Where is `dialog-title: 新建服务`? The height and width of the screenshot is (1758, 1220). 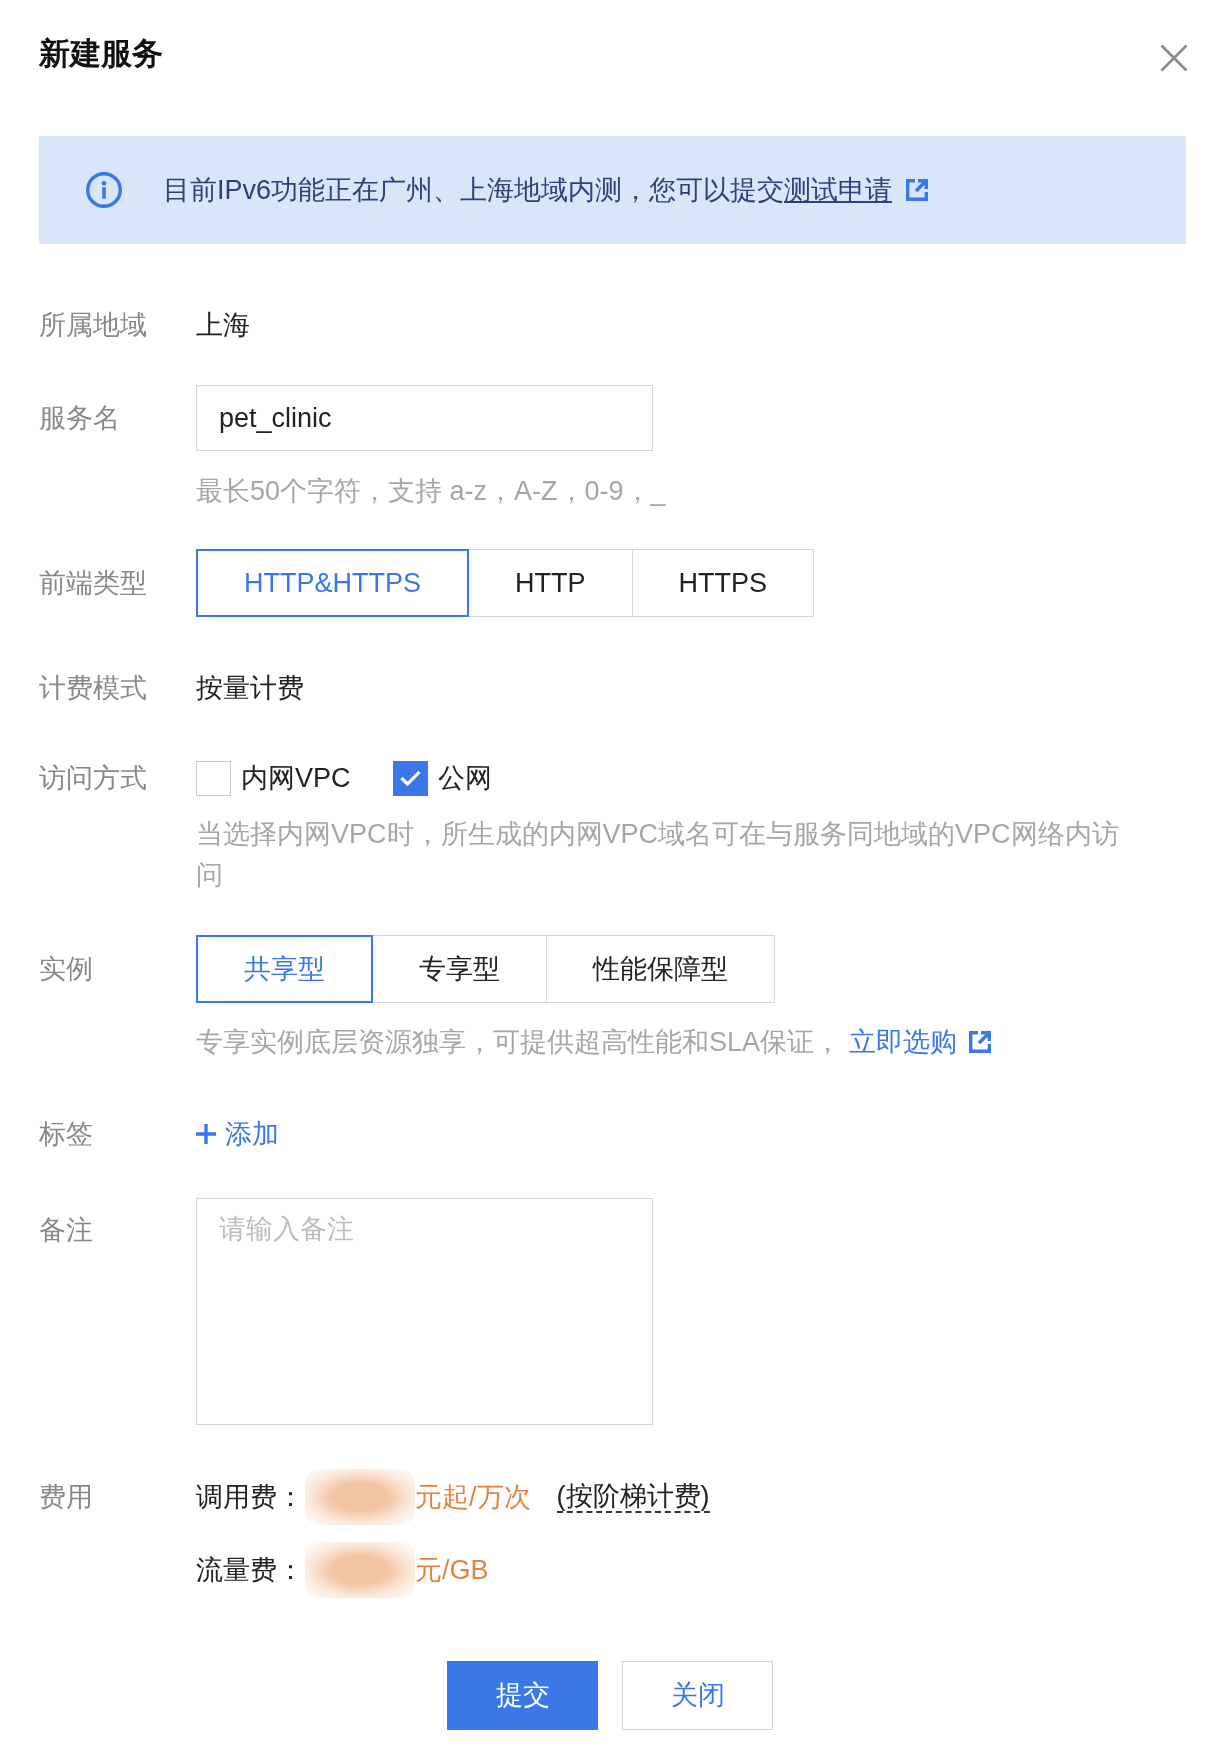
dialog-title: 新建服务 is located at coordinates (101, 54).